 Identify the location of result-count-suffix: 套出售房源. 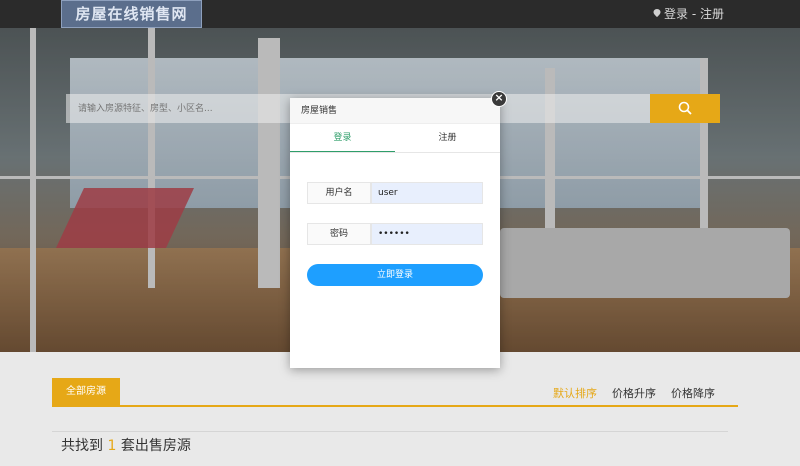
(155, 446).